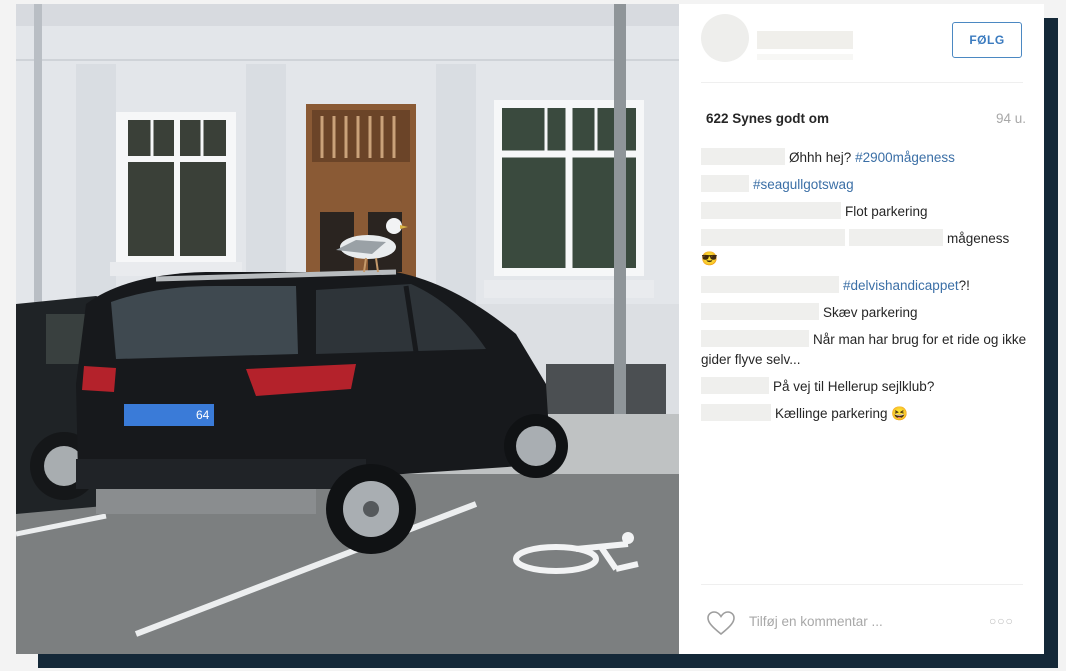 The height and width of the screenshot is (671, 1066). I want to click on license-plate-suffix: 64, so click(203, 415).